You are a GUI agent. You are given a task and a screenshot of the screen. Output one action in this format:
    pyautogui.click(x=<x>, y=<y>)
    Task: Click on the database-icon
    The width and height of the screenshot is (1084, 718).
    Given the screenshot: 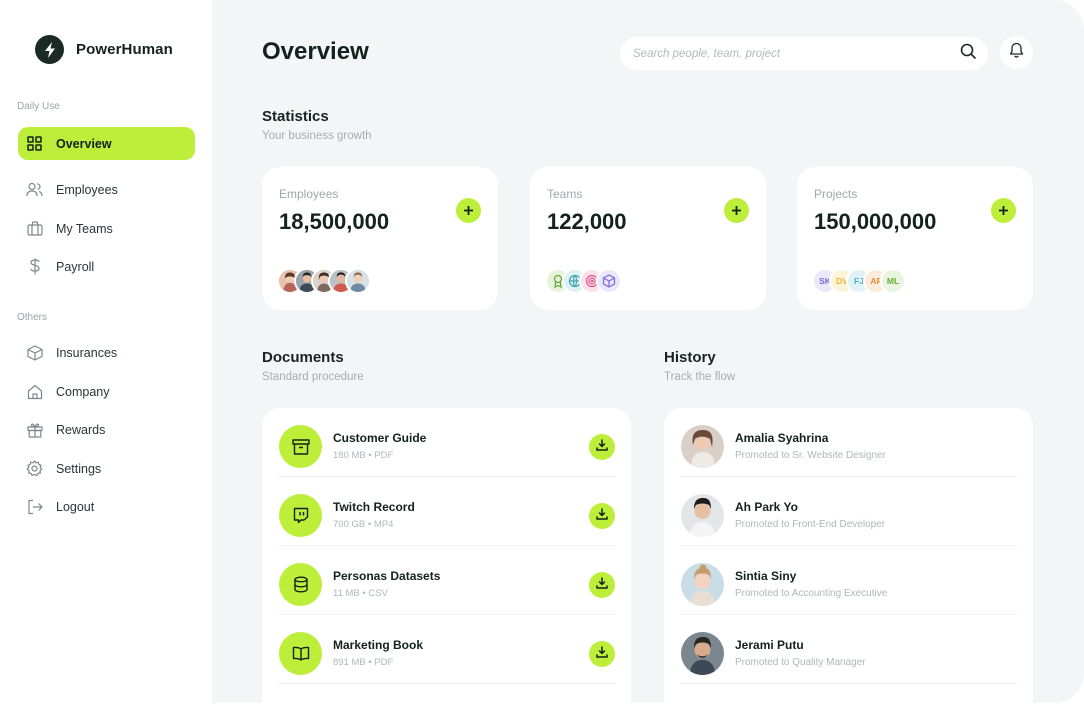 What is the action you would take?
    pyautogui.click(x=300, y=584)
    